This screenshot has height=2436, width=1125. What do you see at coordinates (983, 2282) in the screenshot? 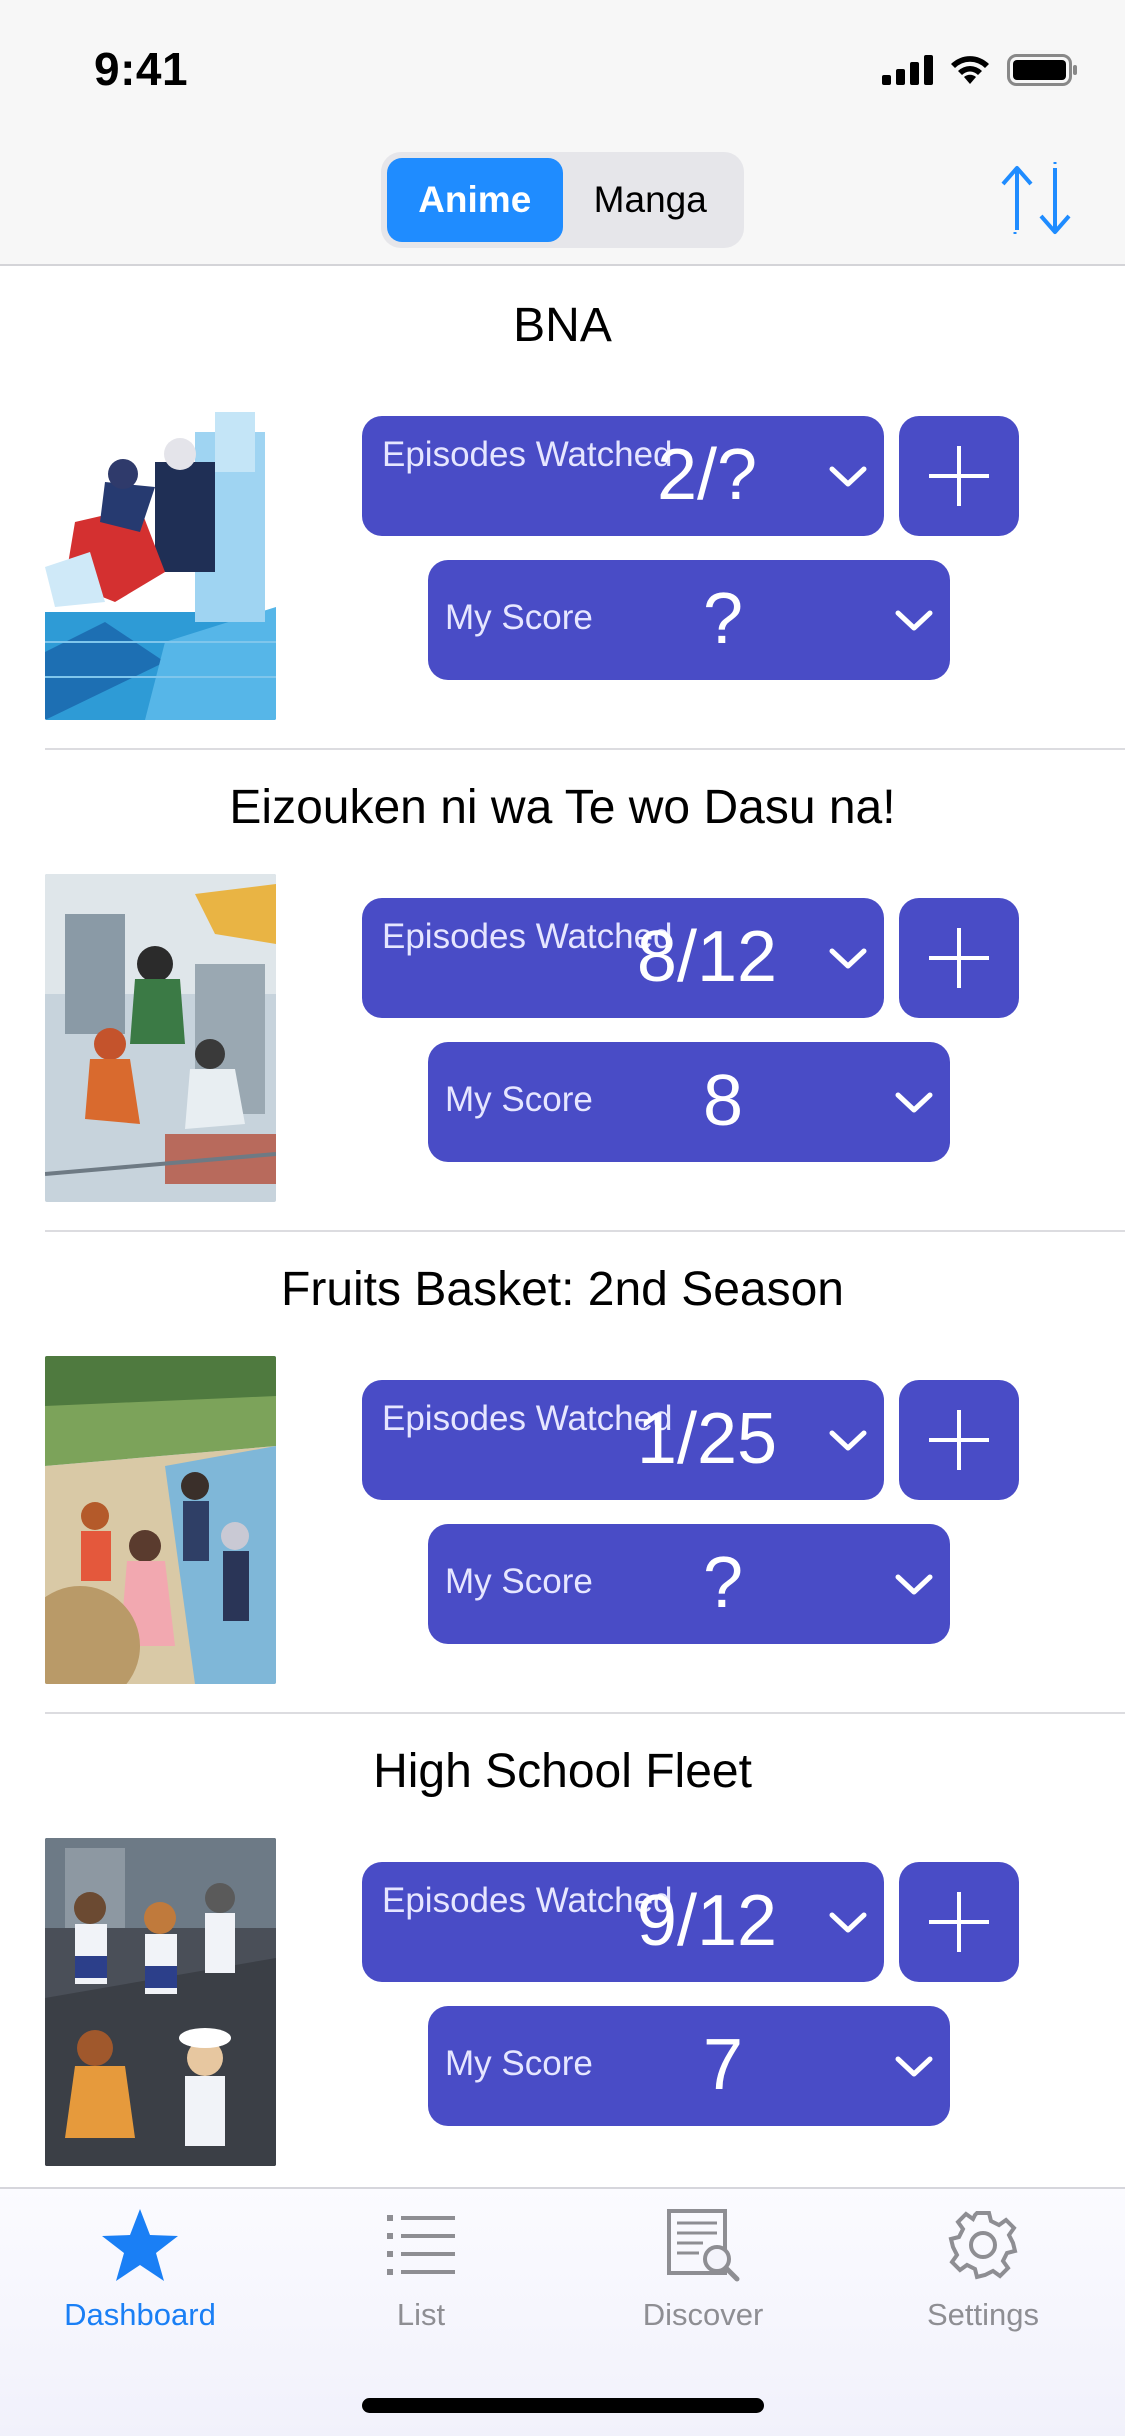
I see `tab-settings: Settings` at bounding box center [983, 2282].